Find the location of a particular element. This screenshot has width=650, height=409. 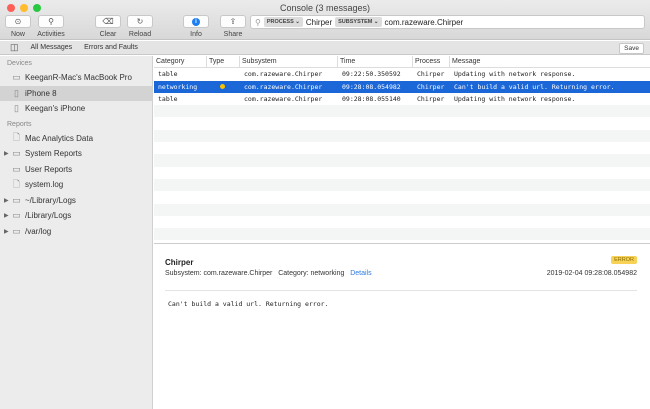

detail-subsystem: Subsystem: com.razeware.Chirper is located at coordinates (219, 273).